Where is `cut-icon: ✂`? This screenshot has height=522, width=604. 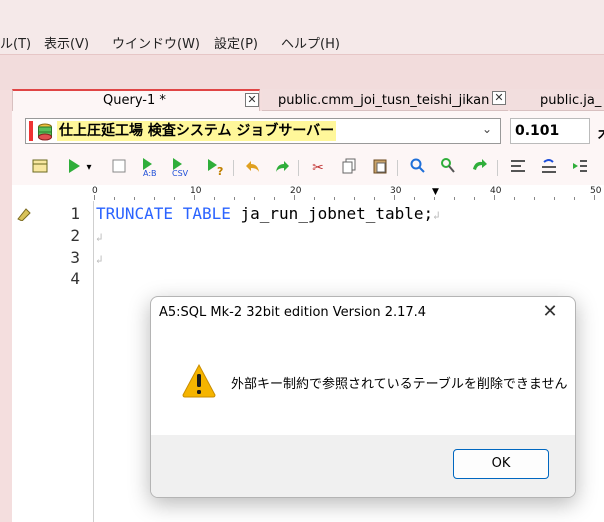
cut-icon: ✂ is located at coordinates (318, 168).